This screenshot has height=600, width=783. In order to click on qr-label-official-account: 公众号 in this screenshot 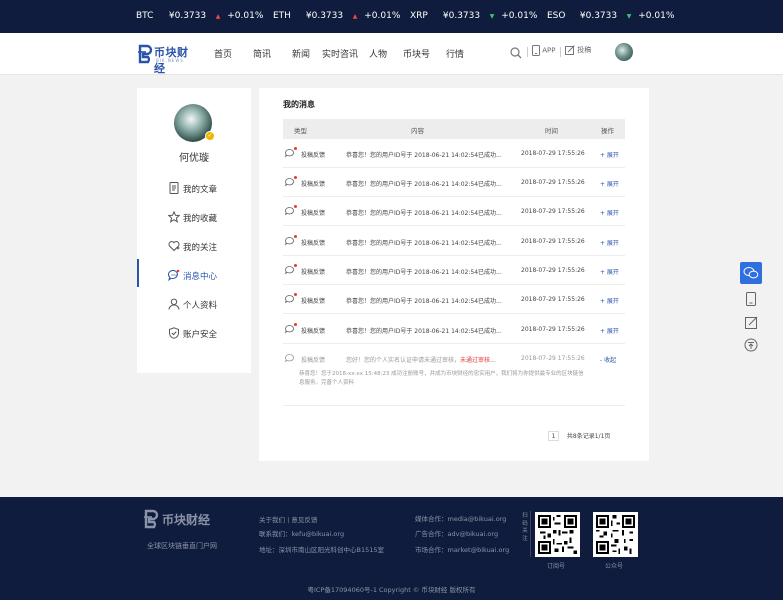, I will do `click(614, 566)`.